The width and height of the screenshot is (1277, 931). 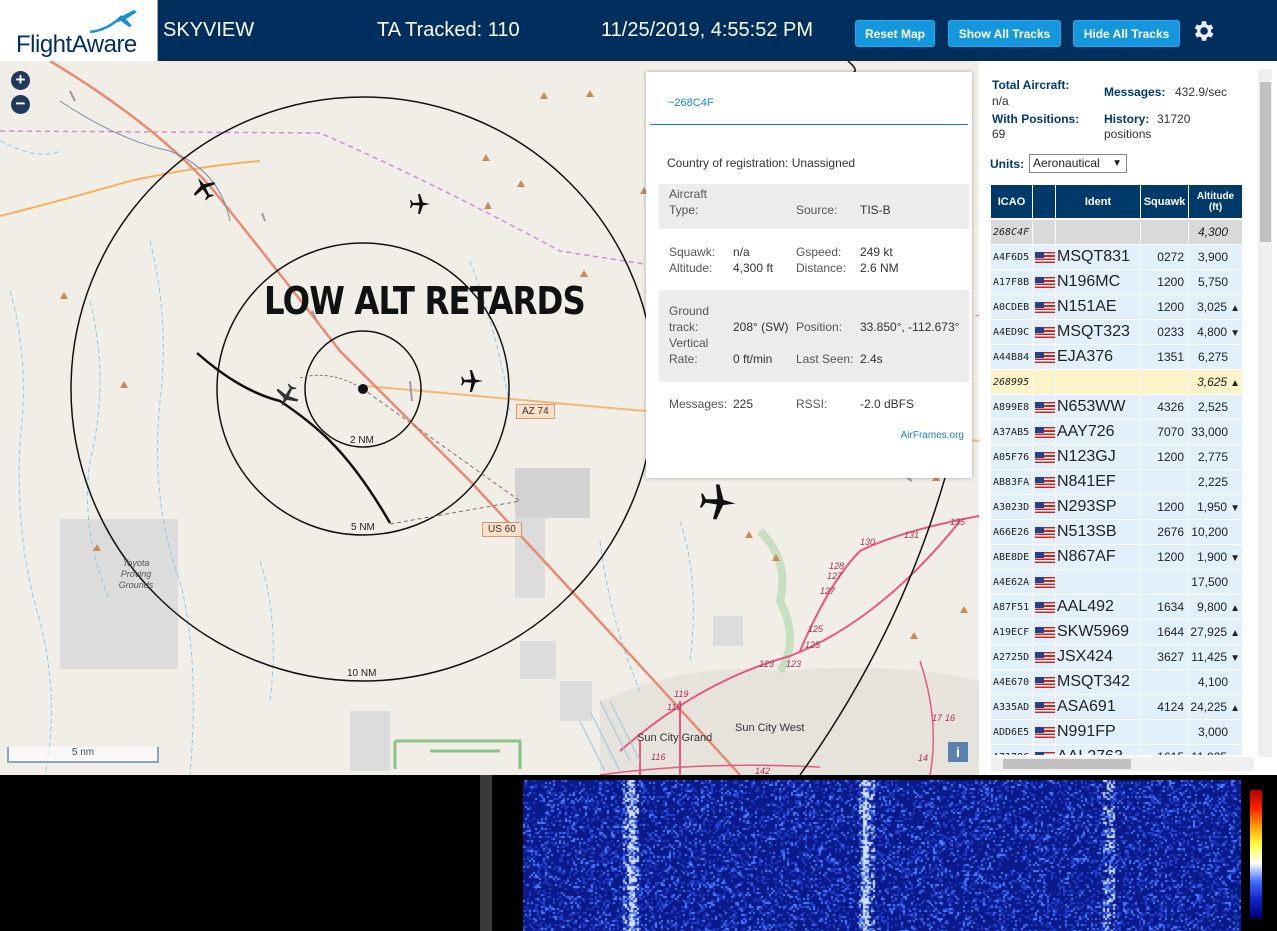 What do you see at coordinates (1116, 557) in the screenshot?
I see `table-row: ABE8DE N867AF 1200 1,900 ▼` at bounding box center [1116, 557].